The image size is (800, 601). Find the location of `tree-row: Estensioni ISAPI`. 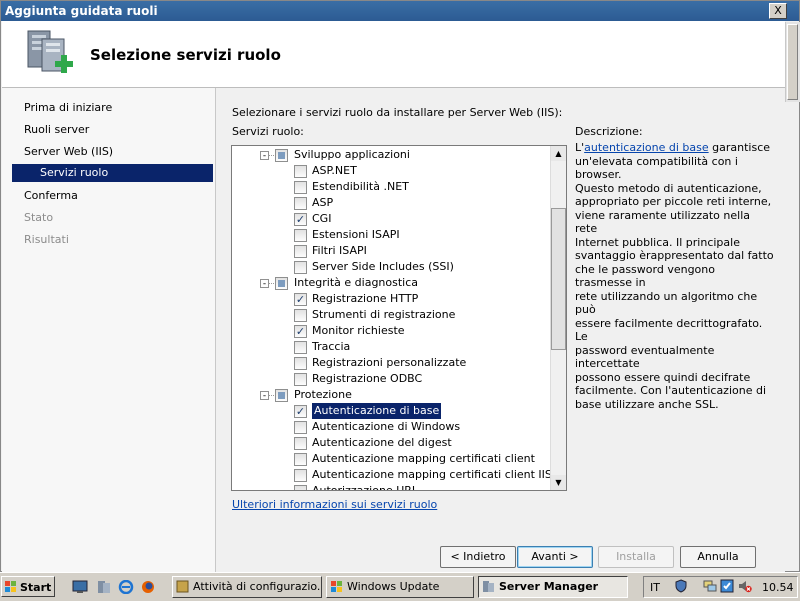

tree-row: Estensioni ISAPI is located at coordinates (390, 235).